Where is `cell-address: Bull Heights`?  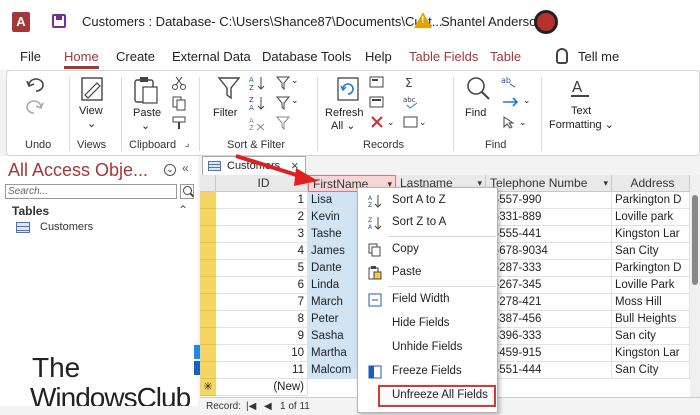
cell-address: Bull Heights is located at coordinates (651, 319).